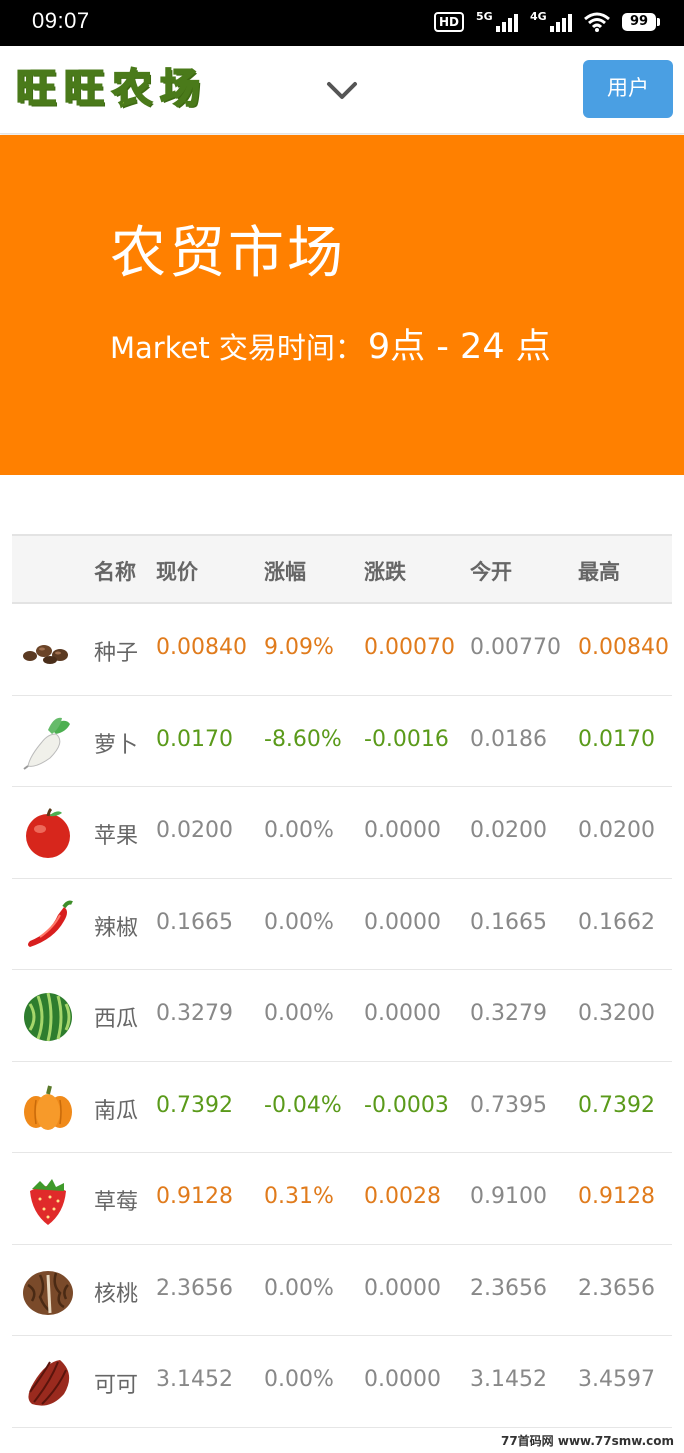 The width and height of the screenshot is (684, 1453). Describe the element at coordinates (406, 1105) in the screenshot. I see `change-cell: -0.0003` at that location.